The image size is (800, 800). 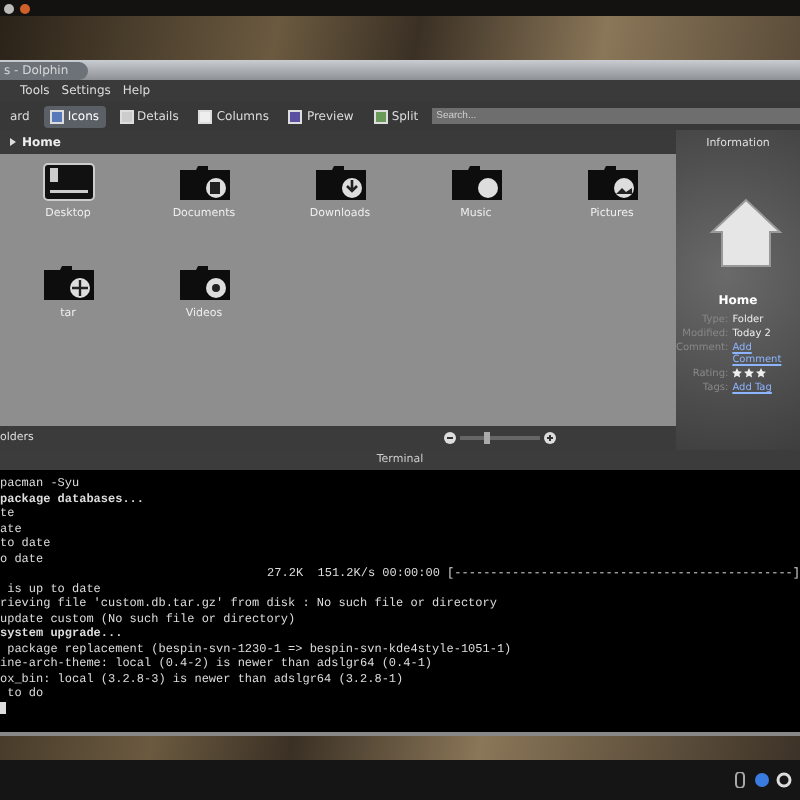 I want to click on terminal-cursor, so click(x=3, y=707).